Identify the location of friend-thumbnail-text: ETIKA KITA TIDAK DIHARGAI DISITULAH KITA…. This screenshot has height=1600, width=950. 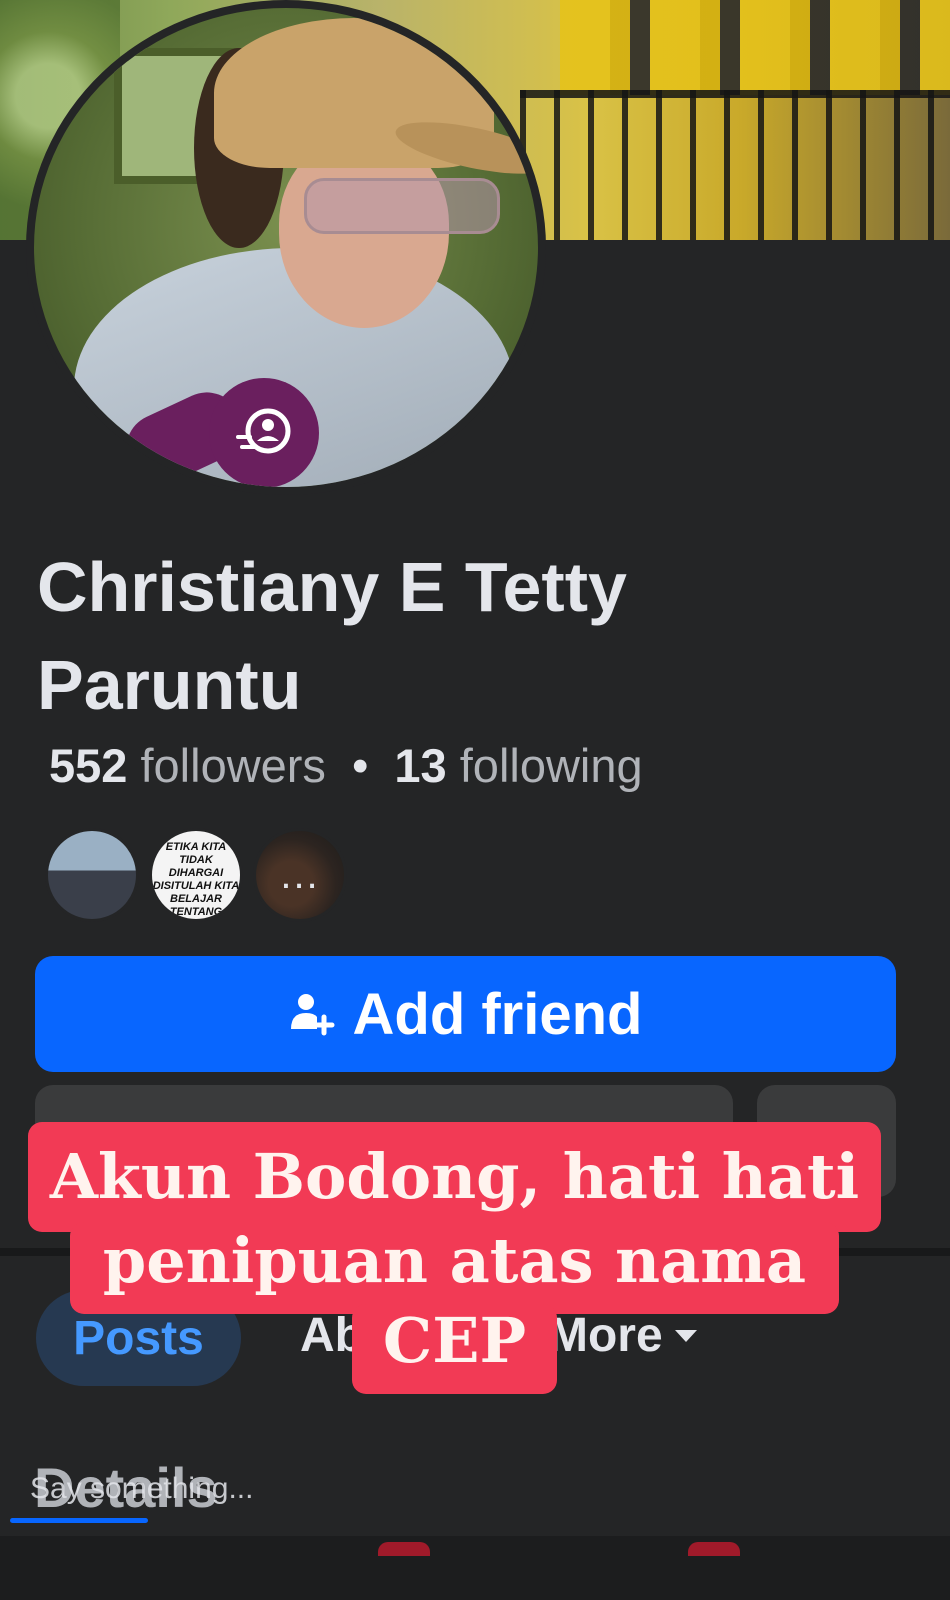
(196, 879).